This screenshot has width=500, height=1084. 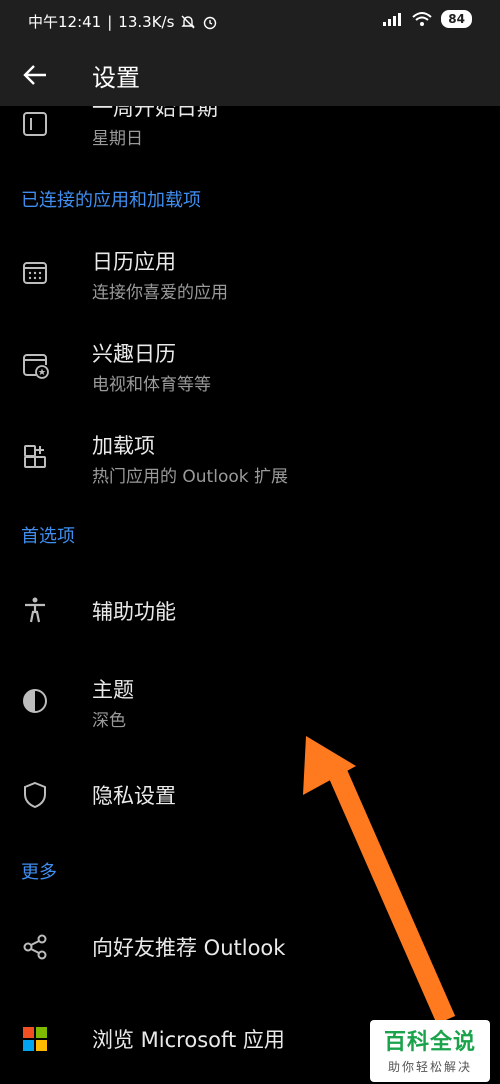 I want to click on interesting-calendars-title: 兴趣日历, so click(x=134, y=354).